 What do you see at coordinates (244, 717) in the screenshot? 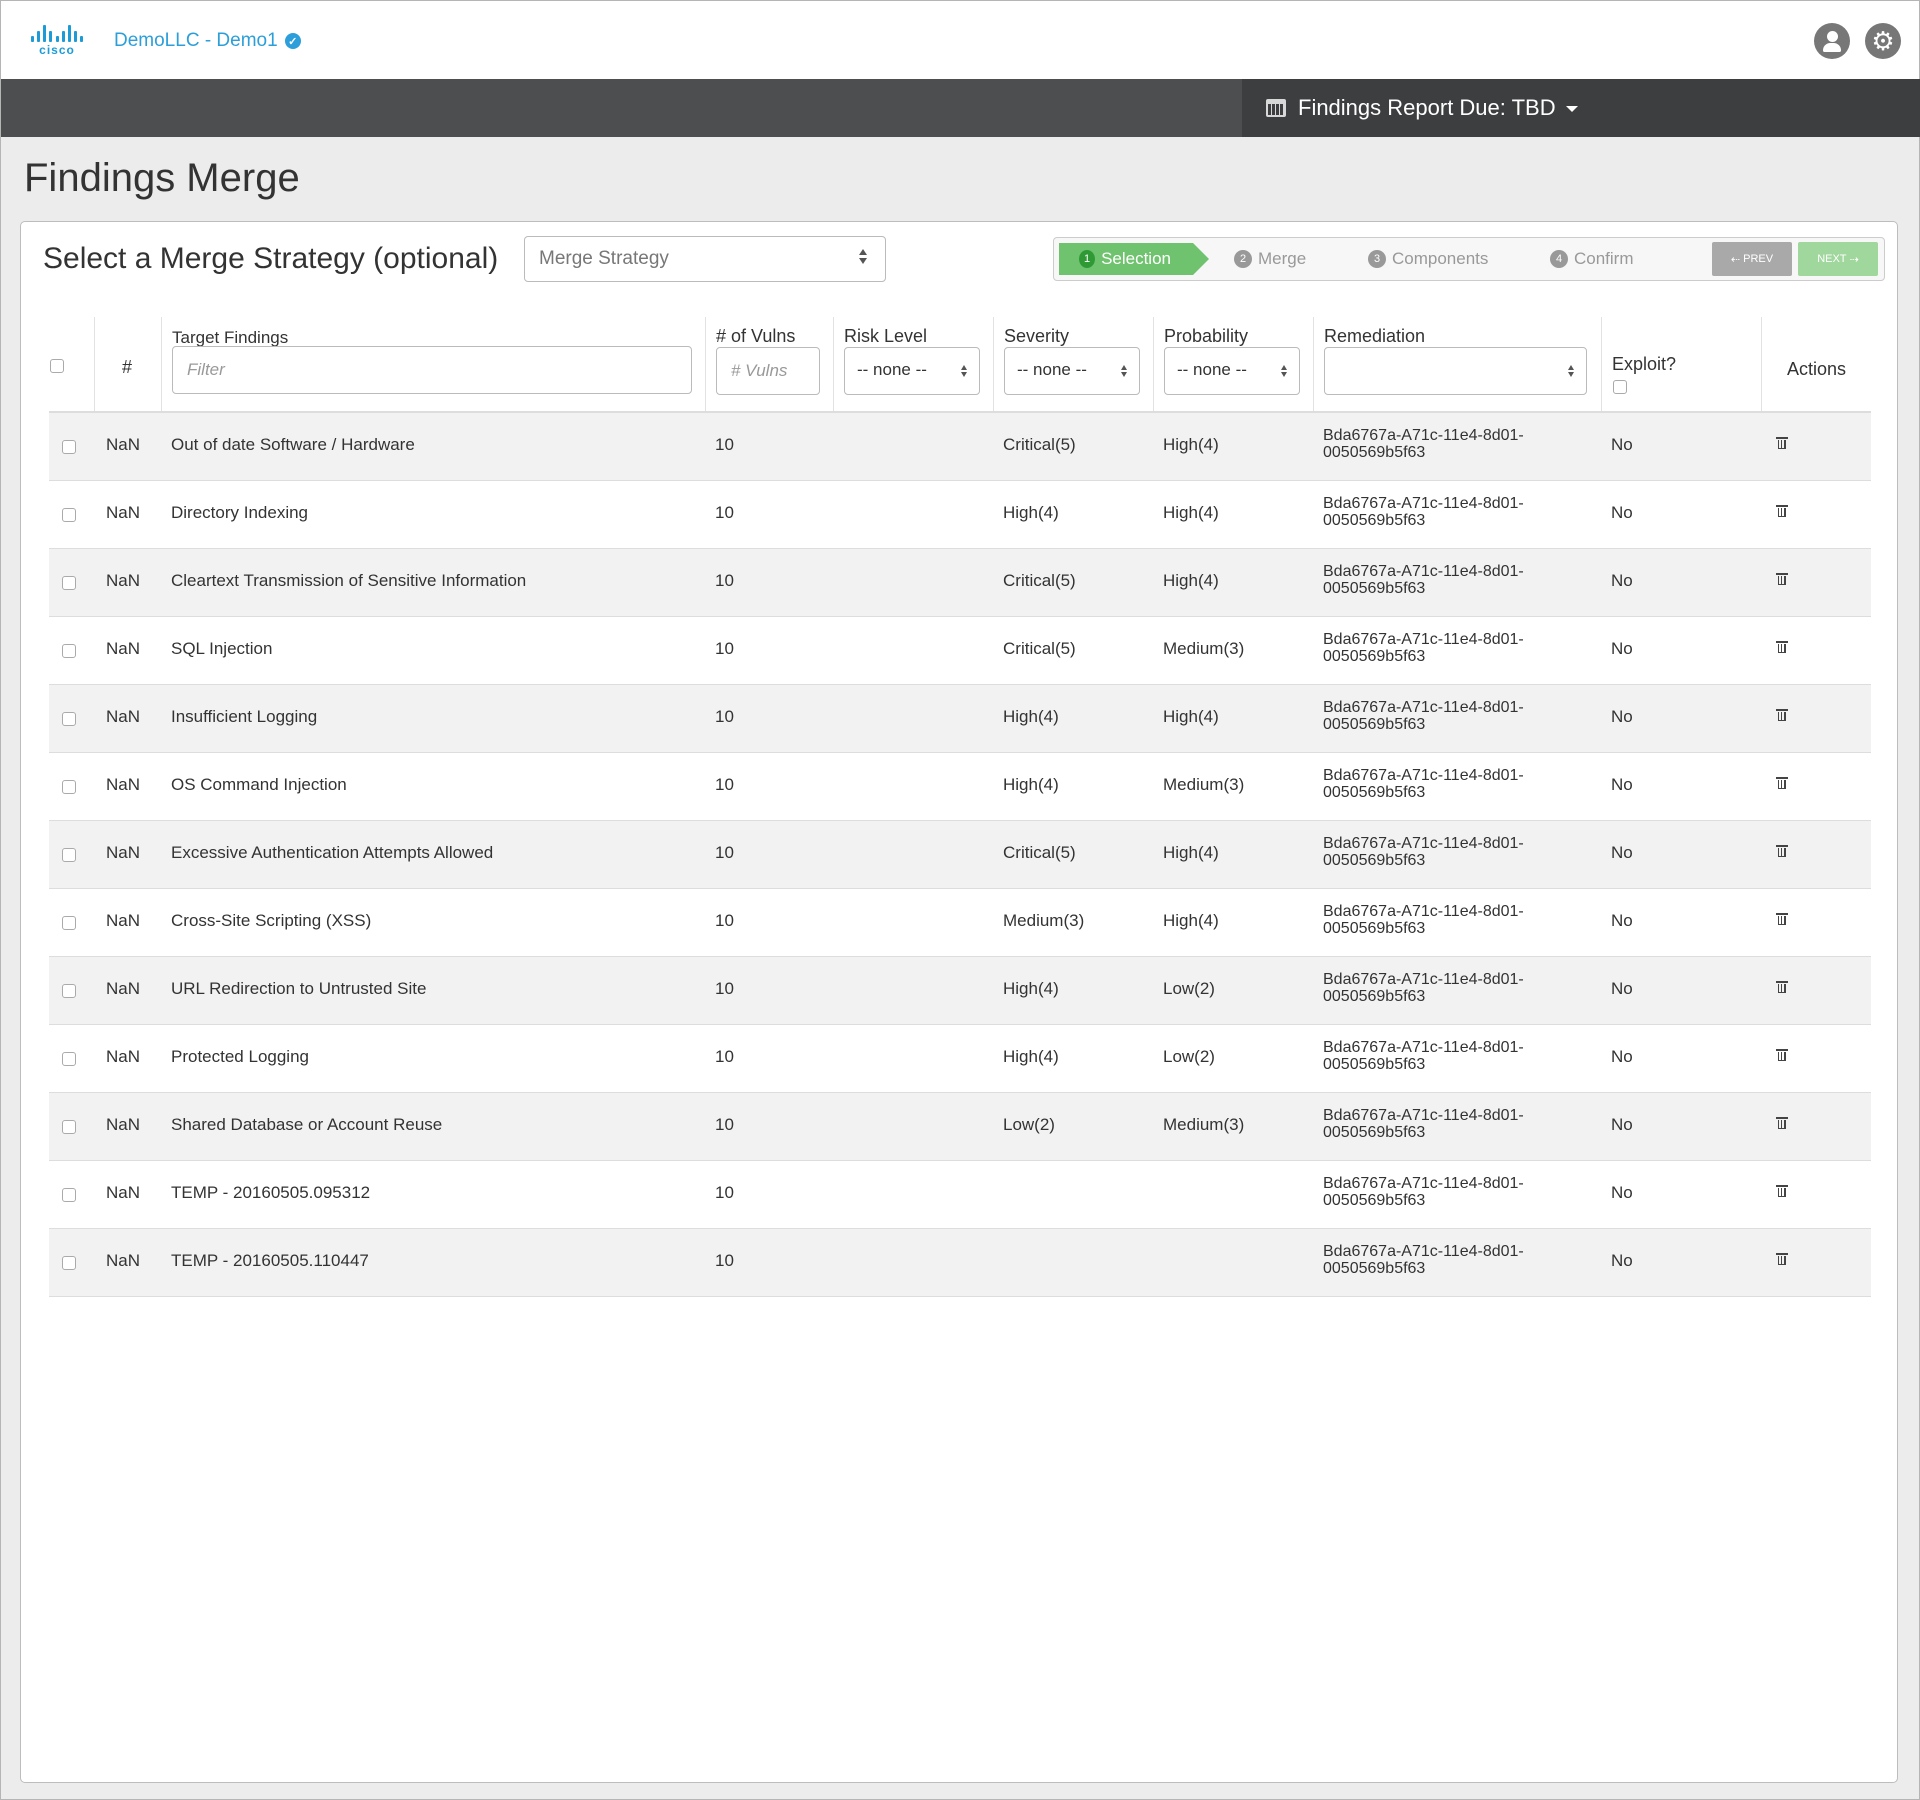
I see `row-target-finding: Insufficient Logging` at bounding box center [244, 717].